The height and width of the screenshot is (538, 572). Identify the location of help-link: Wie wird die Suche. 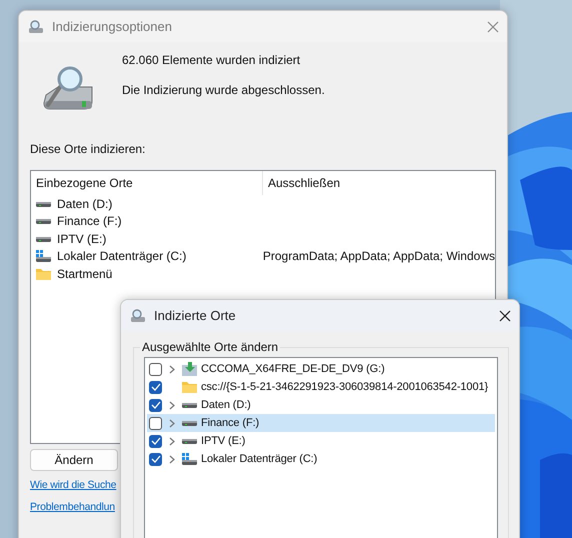
(73, 485).